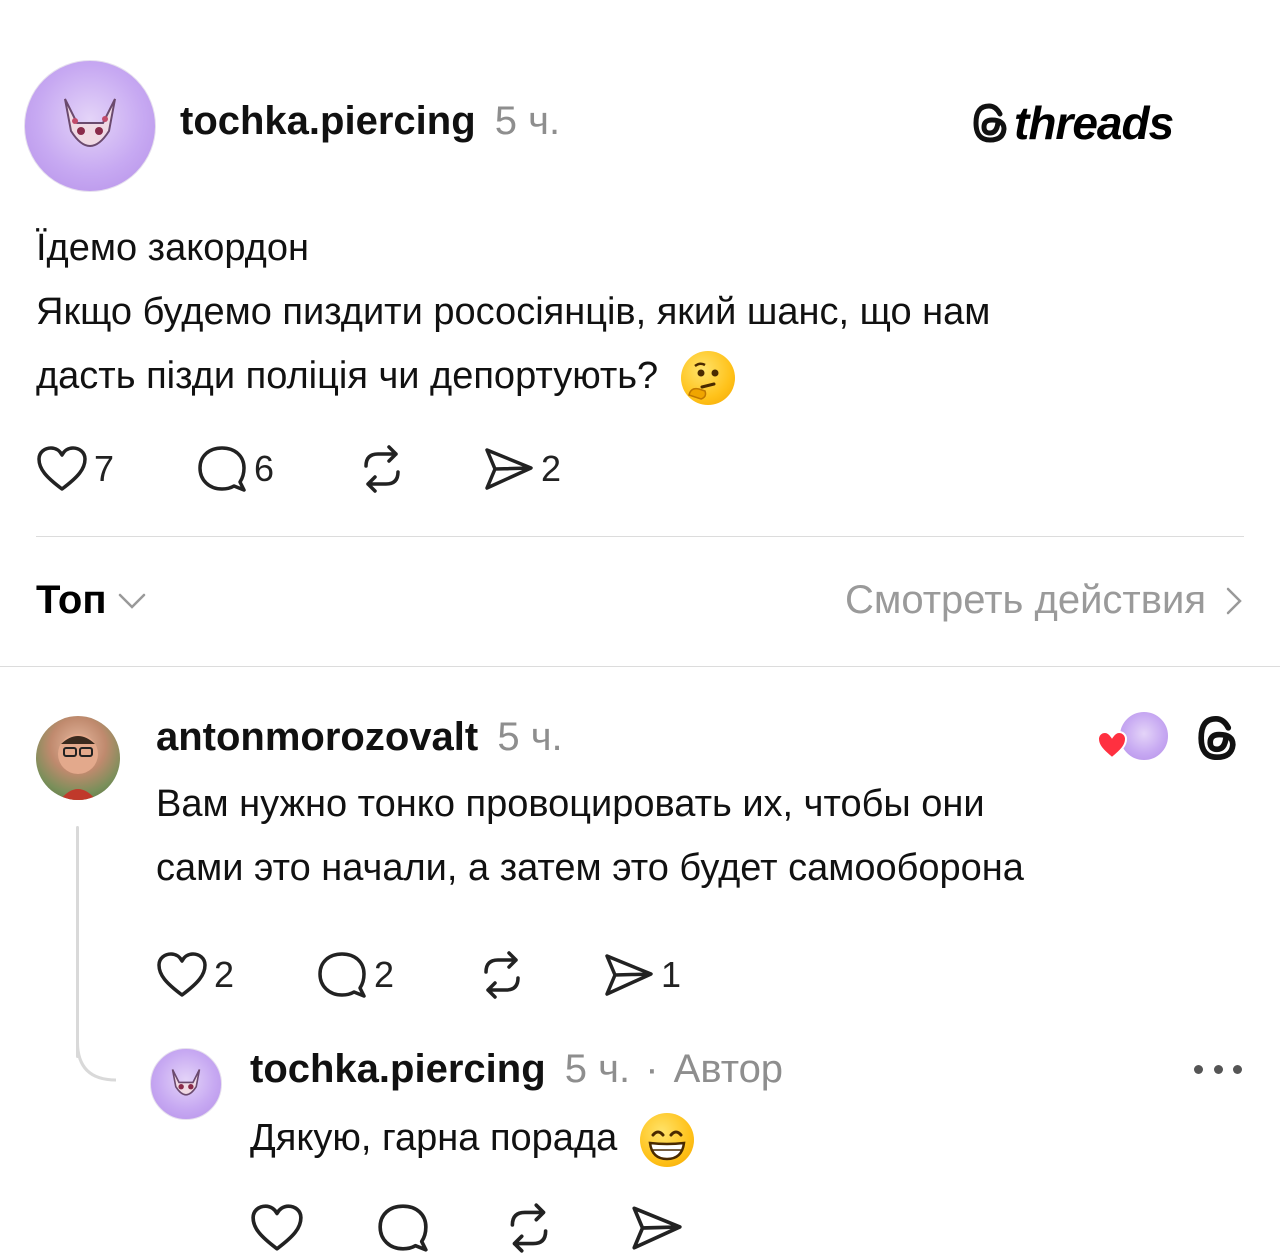 The image size is (1280, 1257). What do you see at coordinates (71, 600) in the screenshot?
I see `sort-label: Топ` at bounding box center [71, 600].